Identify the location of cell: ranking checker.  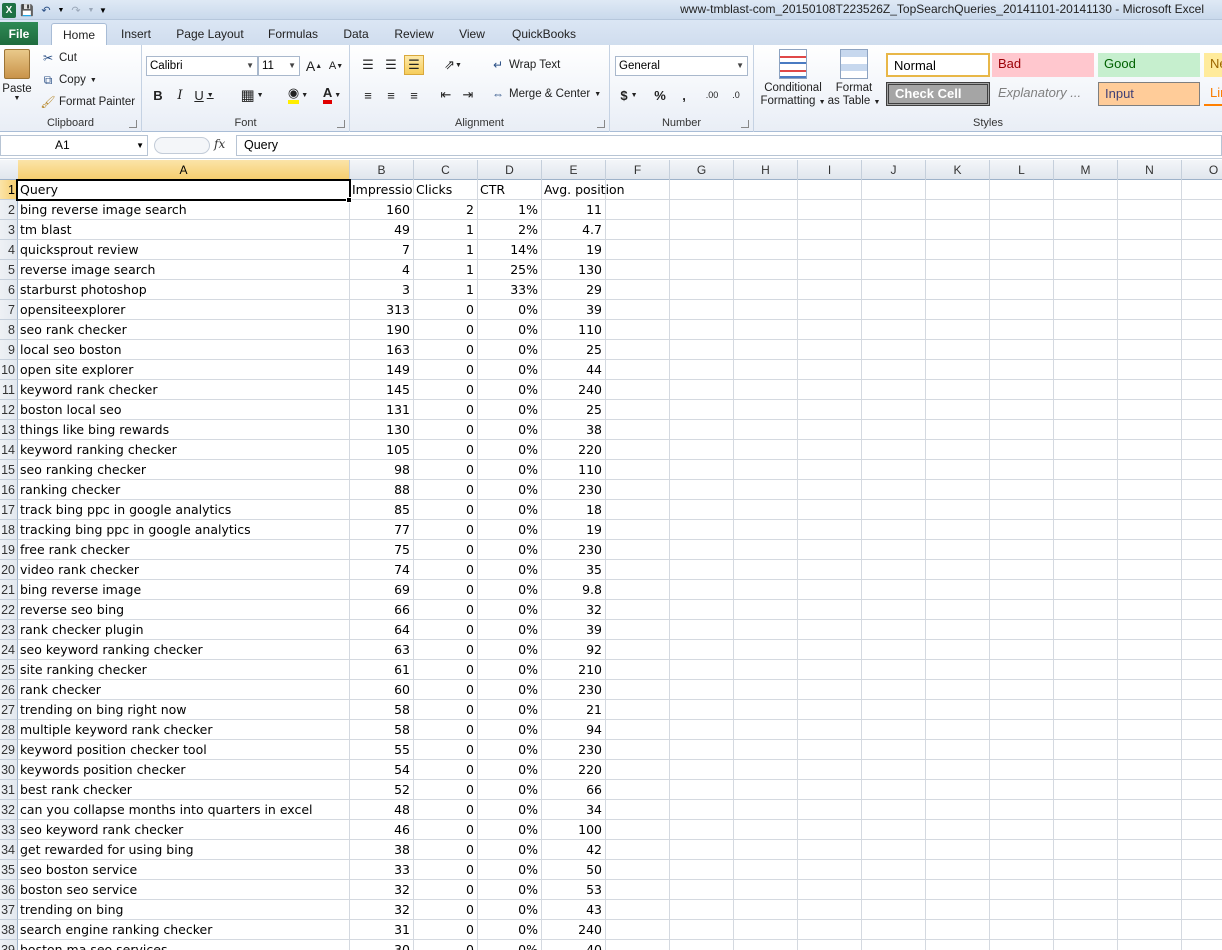
(184, 490).